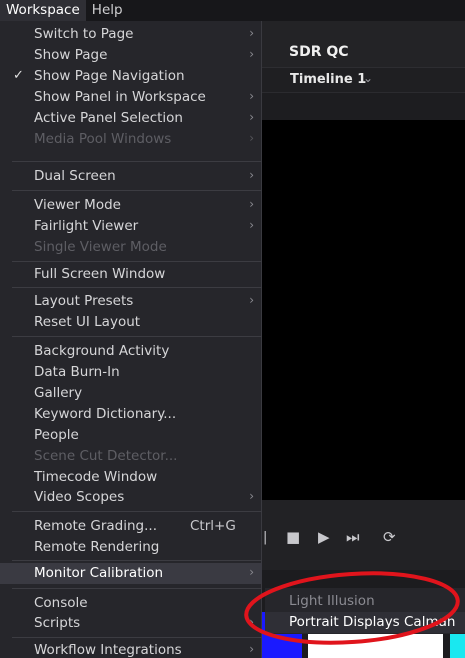 The width and height of the screenshot is (465, 658). I want to click on menu-item-label: Data Burn-In, so click(77, 372).